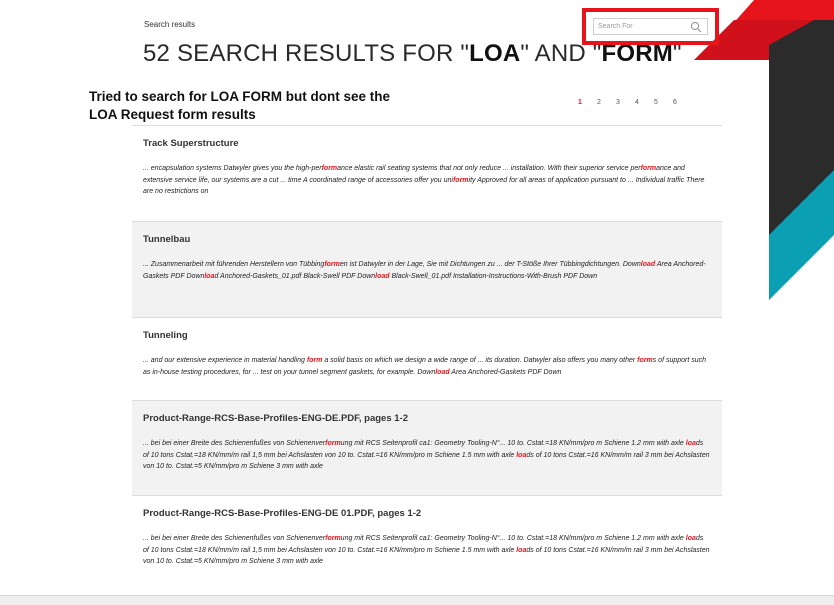 This screenshot has width=834, height=605. I want to click on search-box, so click(650, 26).